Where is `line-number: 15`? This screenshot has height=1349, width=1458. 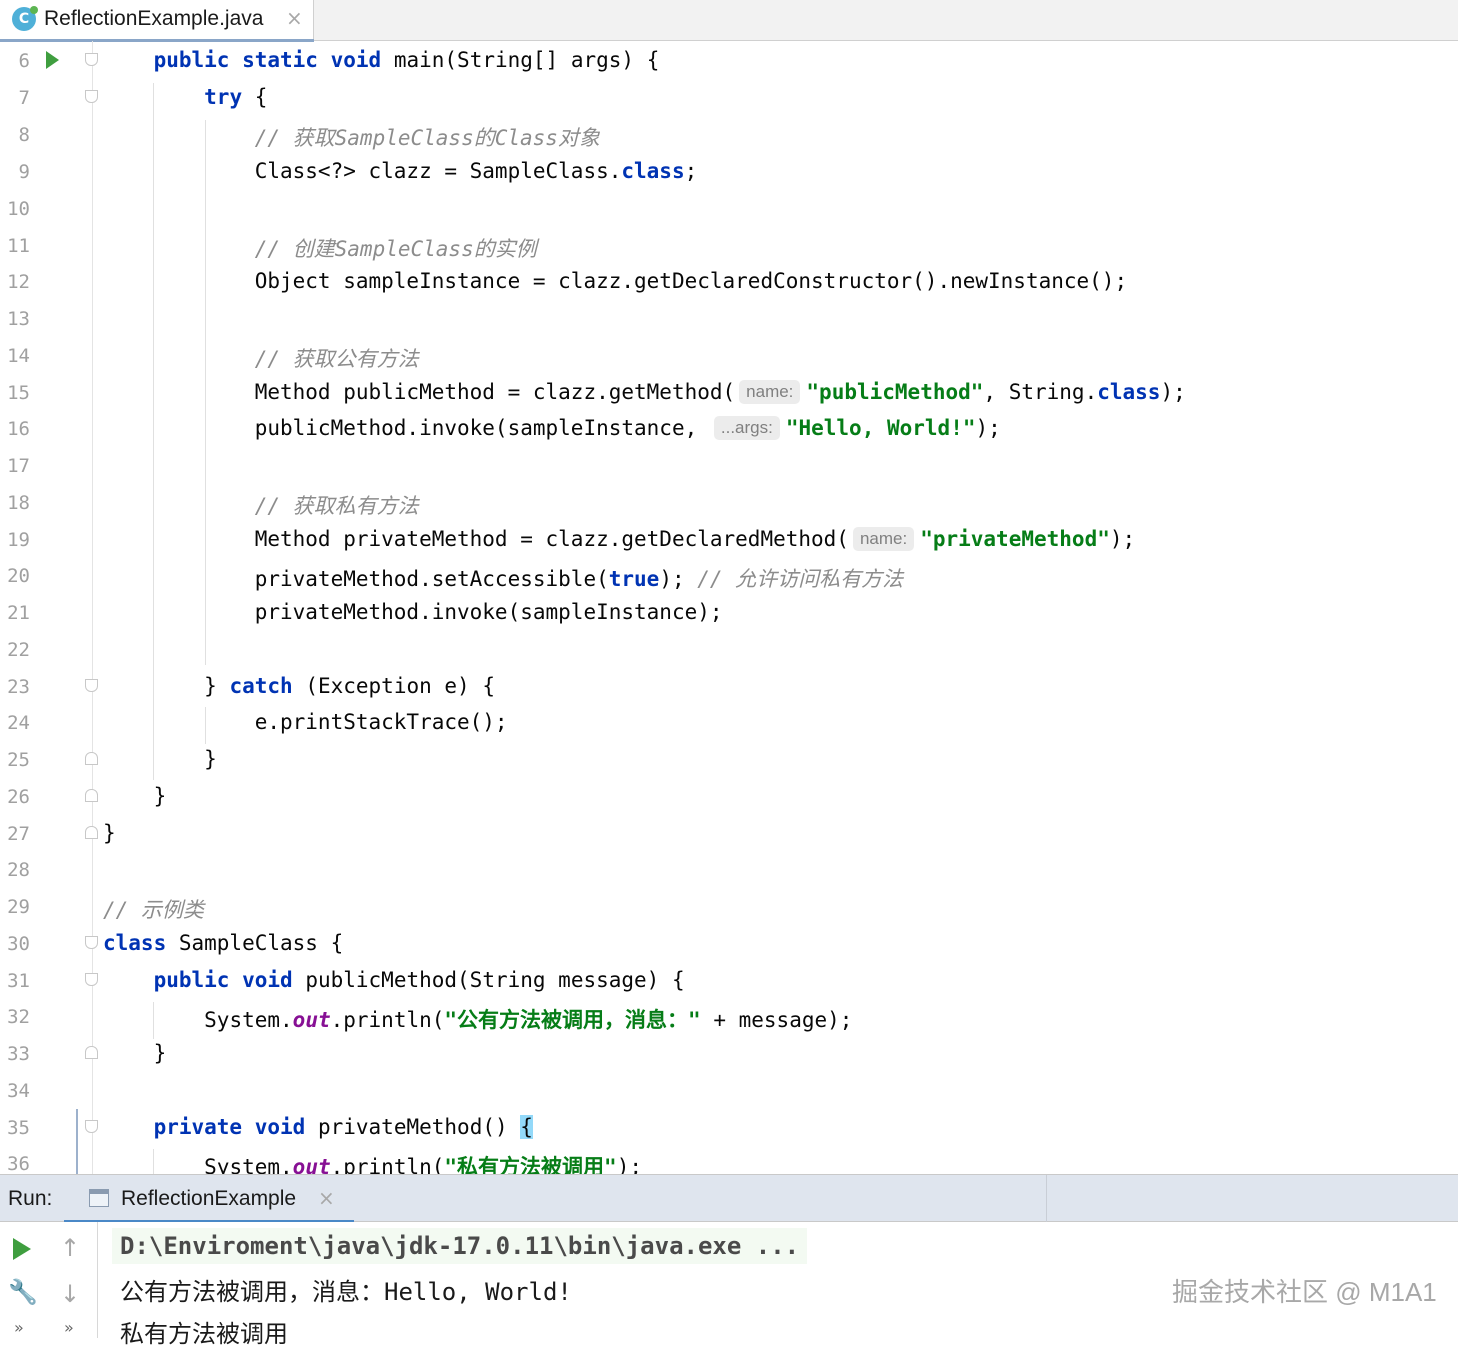
line-number: 15 is located at coordinates (18, 393).